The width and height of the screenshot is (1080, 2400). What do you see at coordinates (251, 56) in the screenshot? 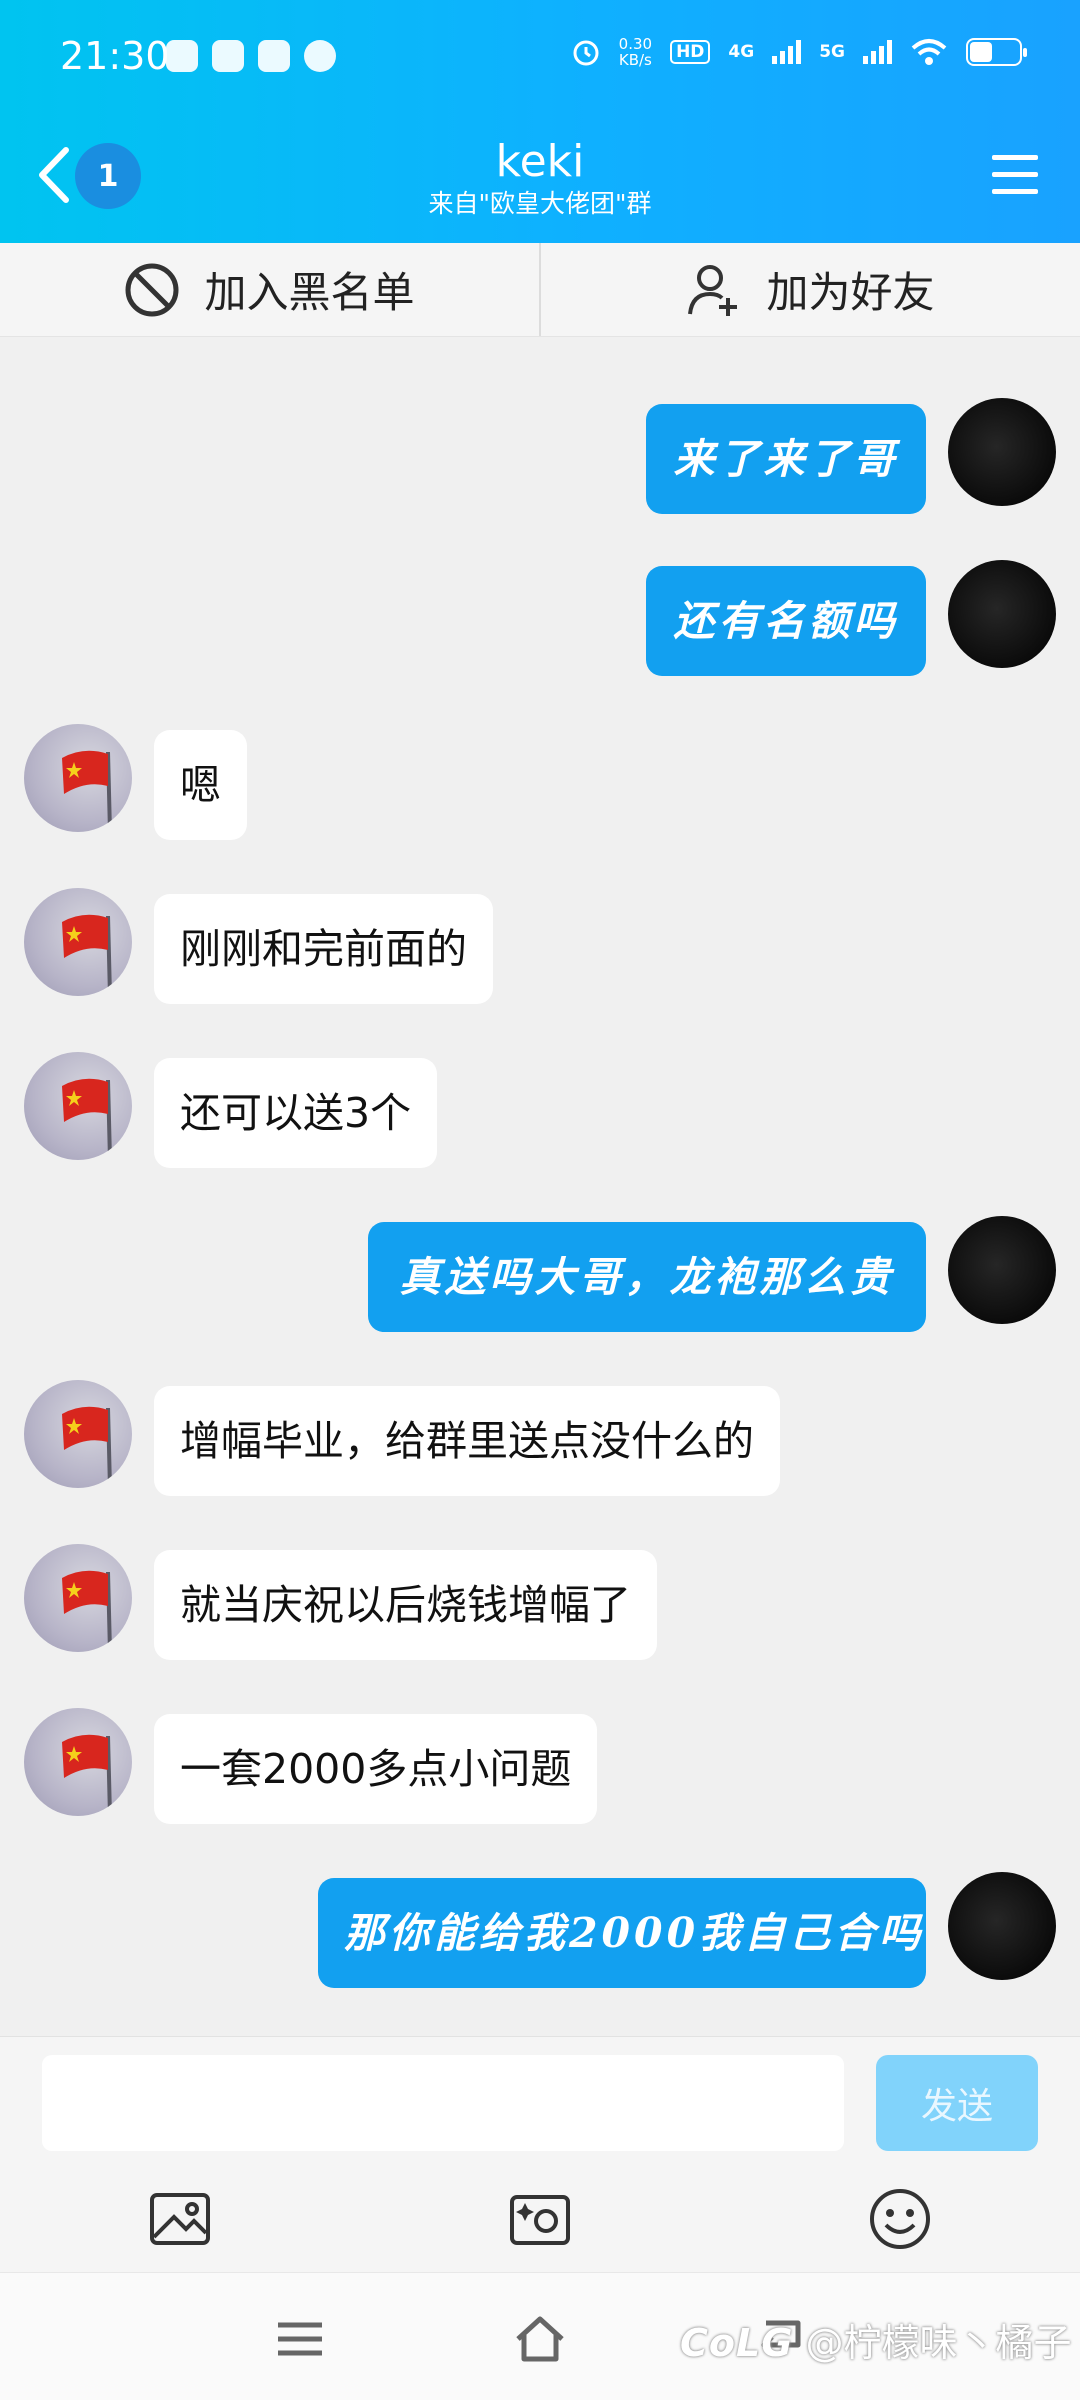
I see `notification-icons` at bounding box center [251, 56].